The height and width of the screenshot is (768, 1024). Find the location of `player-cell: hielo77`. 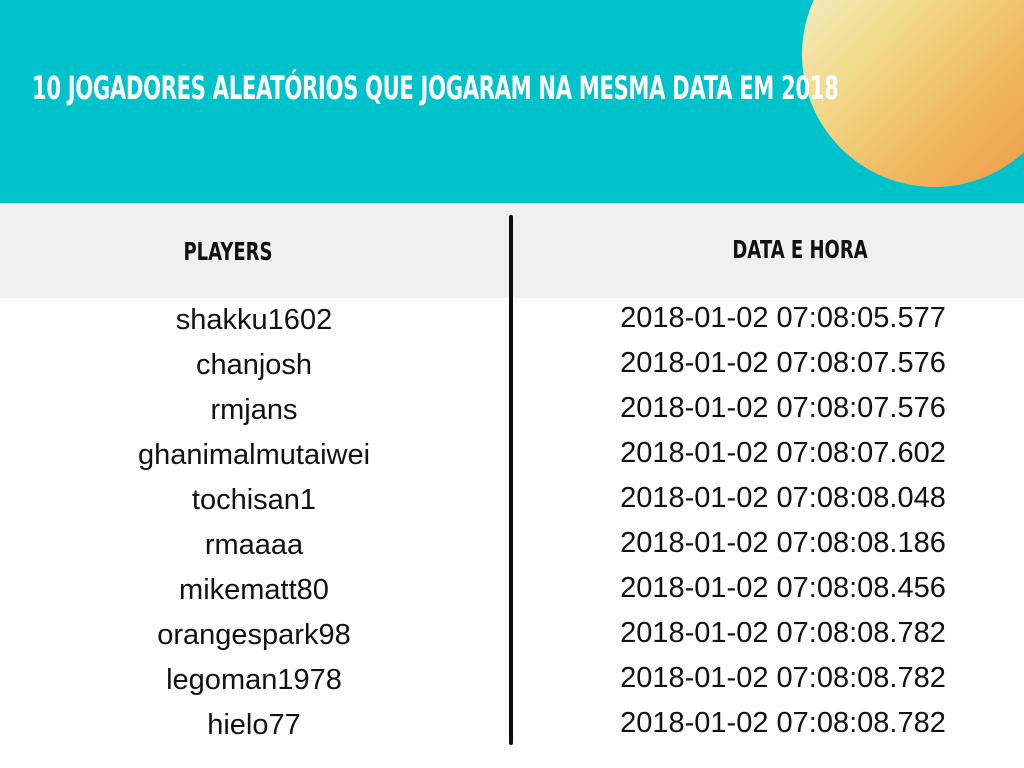

player-cell: hielo77 is located at coordinates (254, 725).